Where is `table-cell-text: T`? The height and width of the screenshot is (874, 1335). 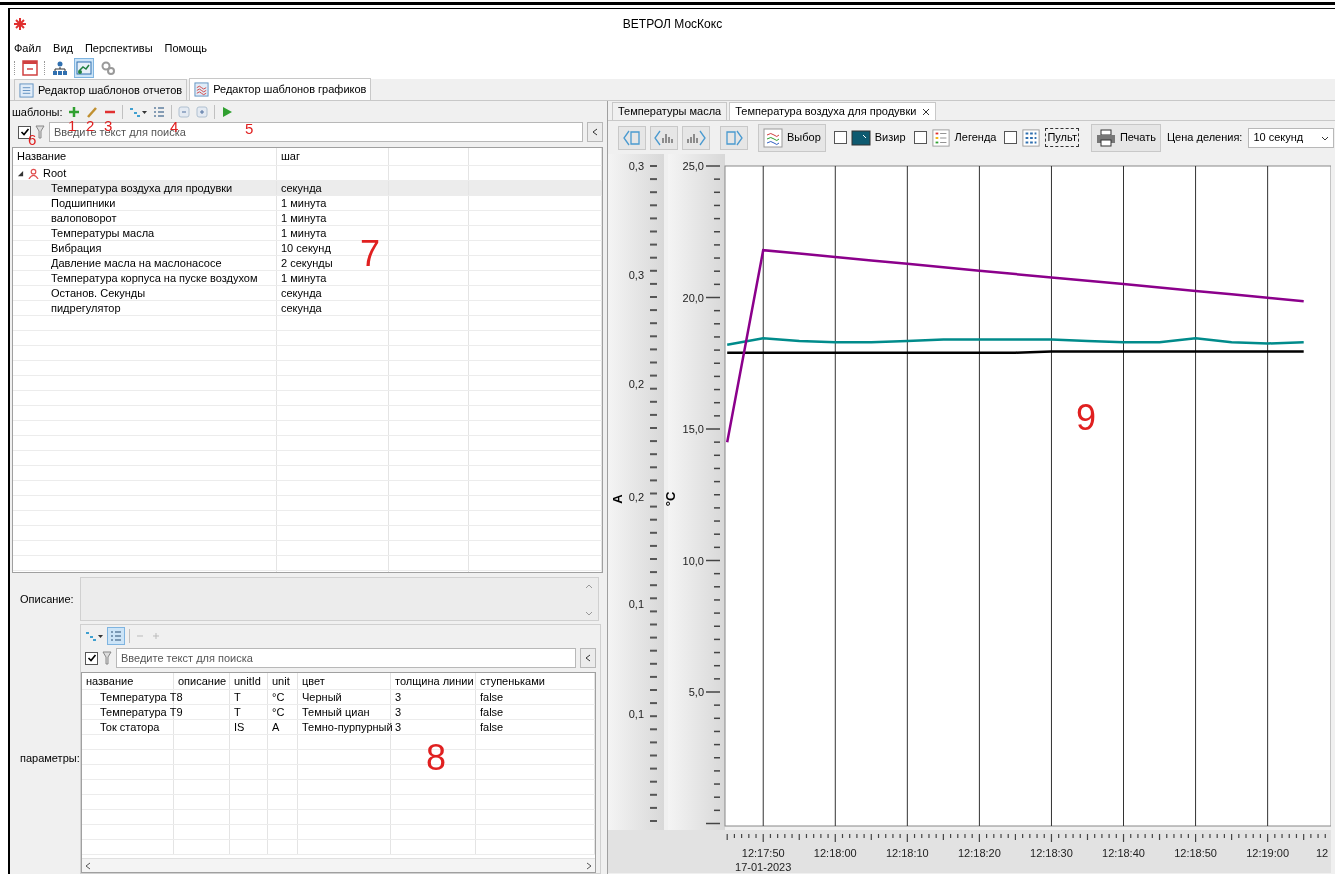 table-cell-text: T is located at coordinates (237, 697).